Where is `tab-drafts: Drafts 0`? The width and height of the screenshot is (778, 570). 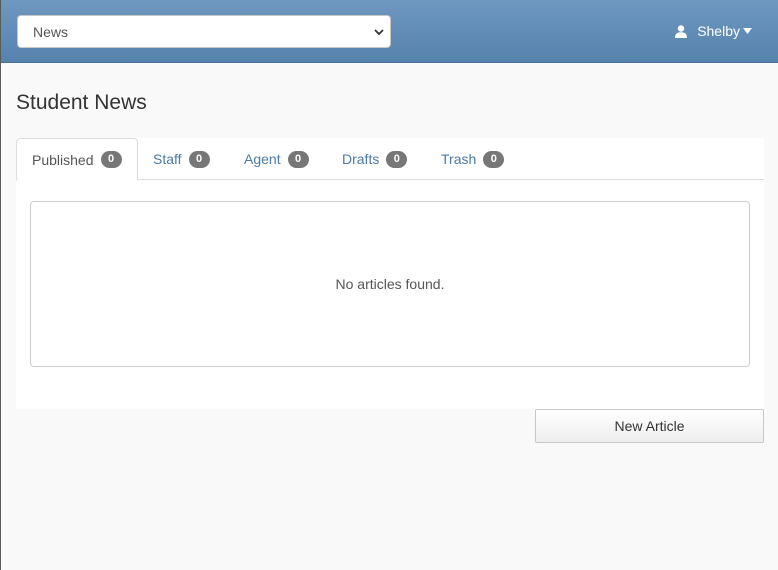
tab-drafts: Drafts 0 is located at coordinates (374, 159).